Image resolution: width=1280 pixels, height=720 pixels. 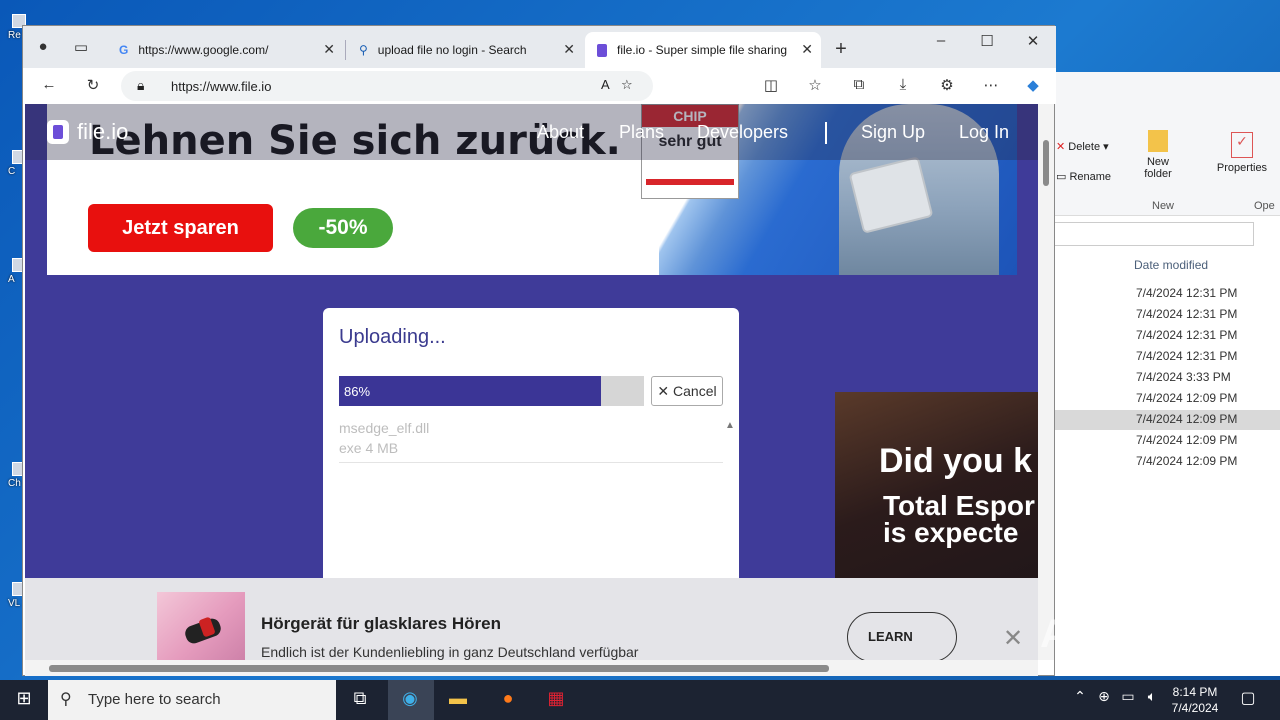 I want to click on extensions-icon: ⚙, so click(x=947, y=85).